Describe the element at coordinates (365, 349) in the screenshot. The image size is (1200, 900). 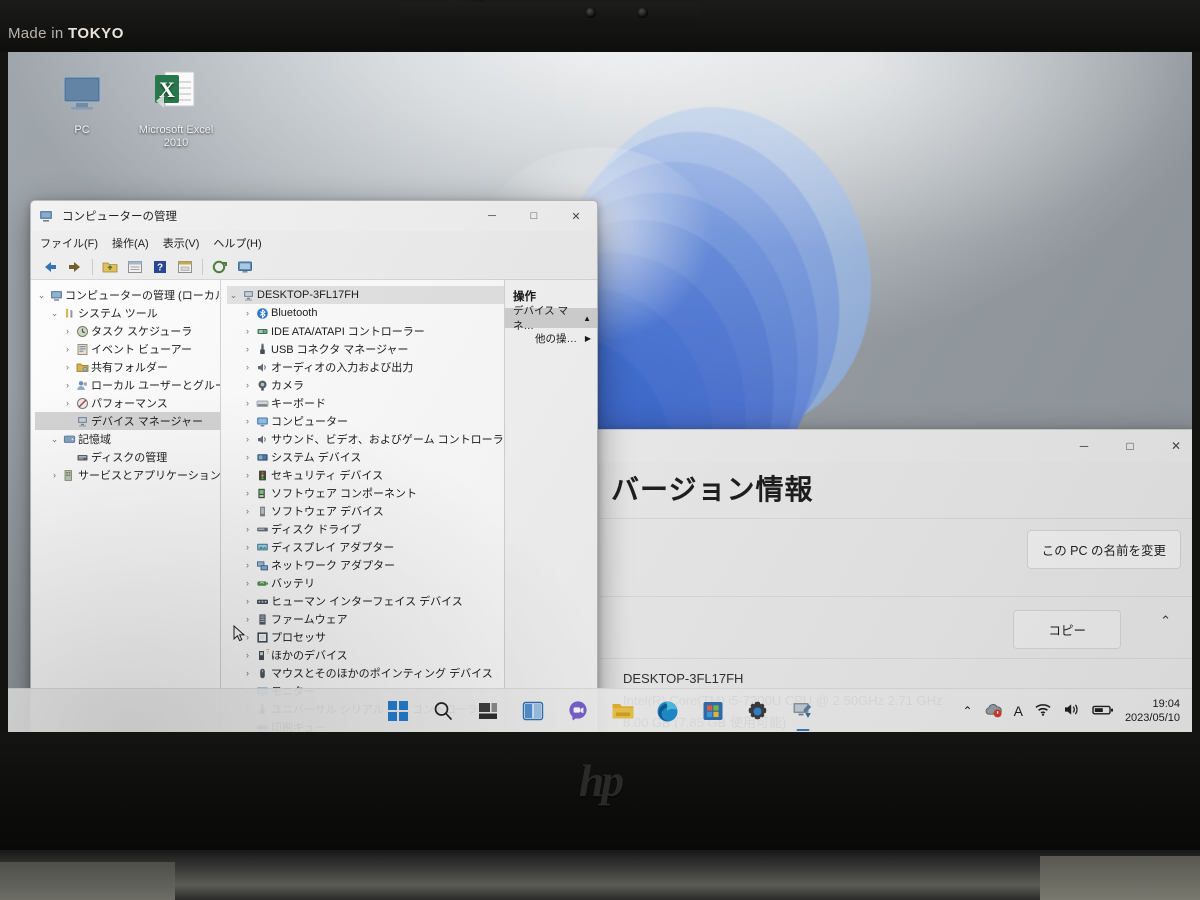
I see `device-row-usb-connector: › USB コネクタ マネージャー` at that location.